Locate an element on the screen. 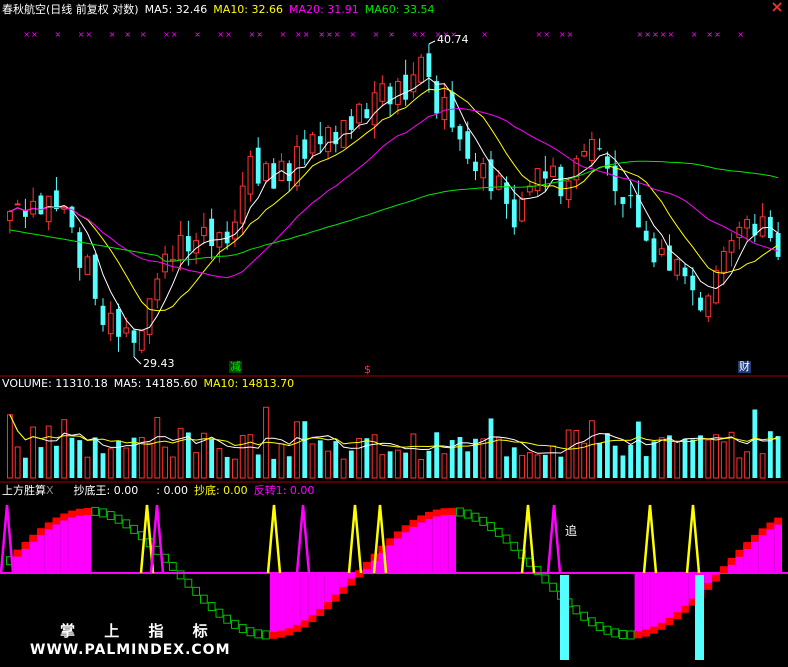 The image size is (788, 667). indicator-x-mark: X is located at coordinates (50, 490).